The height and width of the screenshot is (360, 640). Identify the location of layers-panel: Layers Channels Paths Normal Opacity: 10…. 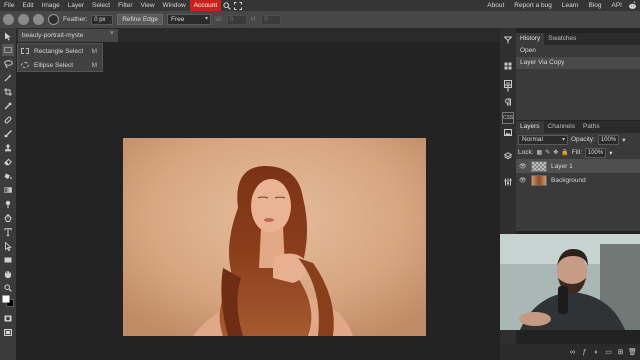
(578, 176).